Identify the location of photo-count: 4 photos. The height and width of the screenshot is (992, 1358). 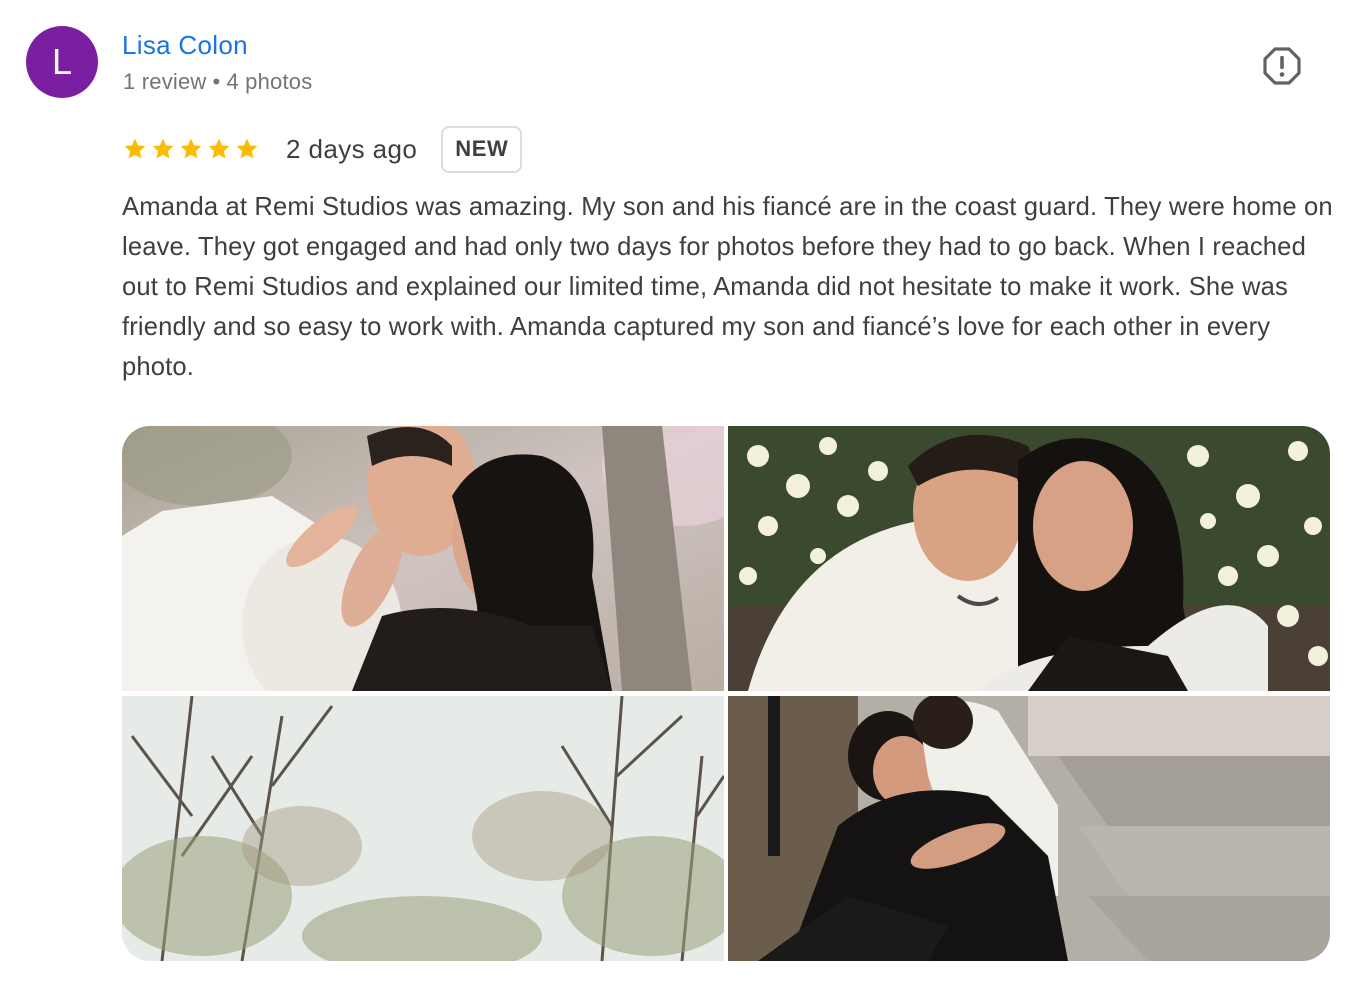
(269, 81).